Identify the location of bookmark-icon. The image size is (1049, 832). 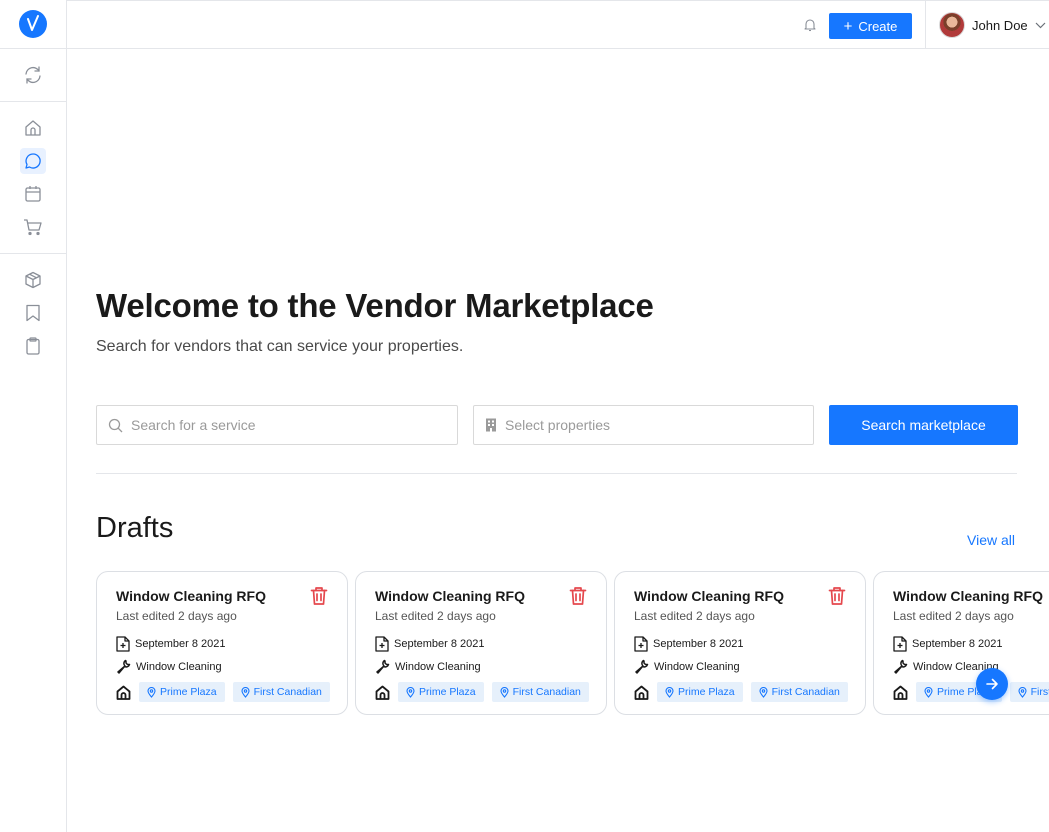
(33, 313).